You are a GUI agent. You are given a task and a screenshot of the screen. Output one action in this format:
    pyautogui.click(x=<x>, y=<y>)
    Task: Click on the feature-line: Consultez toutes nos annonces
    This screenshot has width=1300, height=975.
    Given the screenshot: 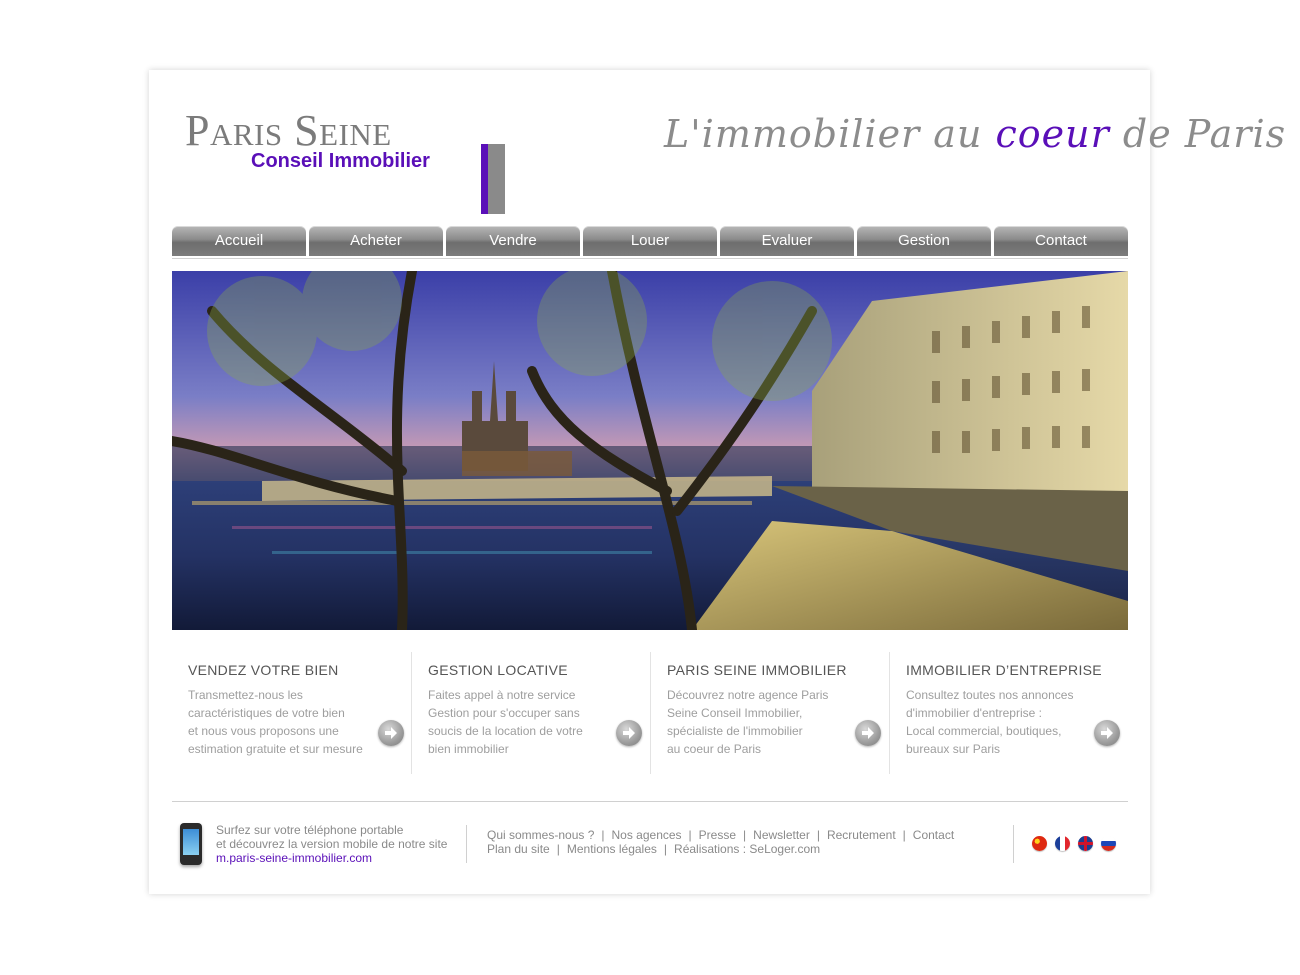 What is the action you would take?
    pyautogui.click(x=990, y=695)
    